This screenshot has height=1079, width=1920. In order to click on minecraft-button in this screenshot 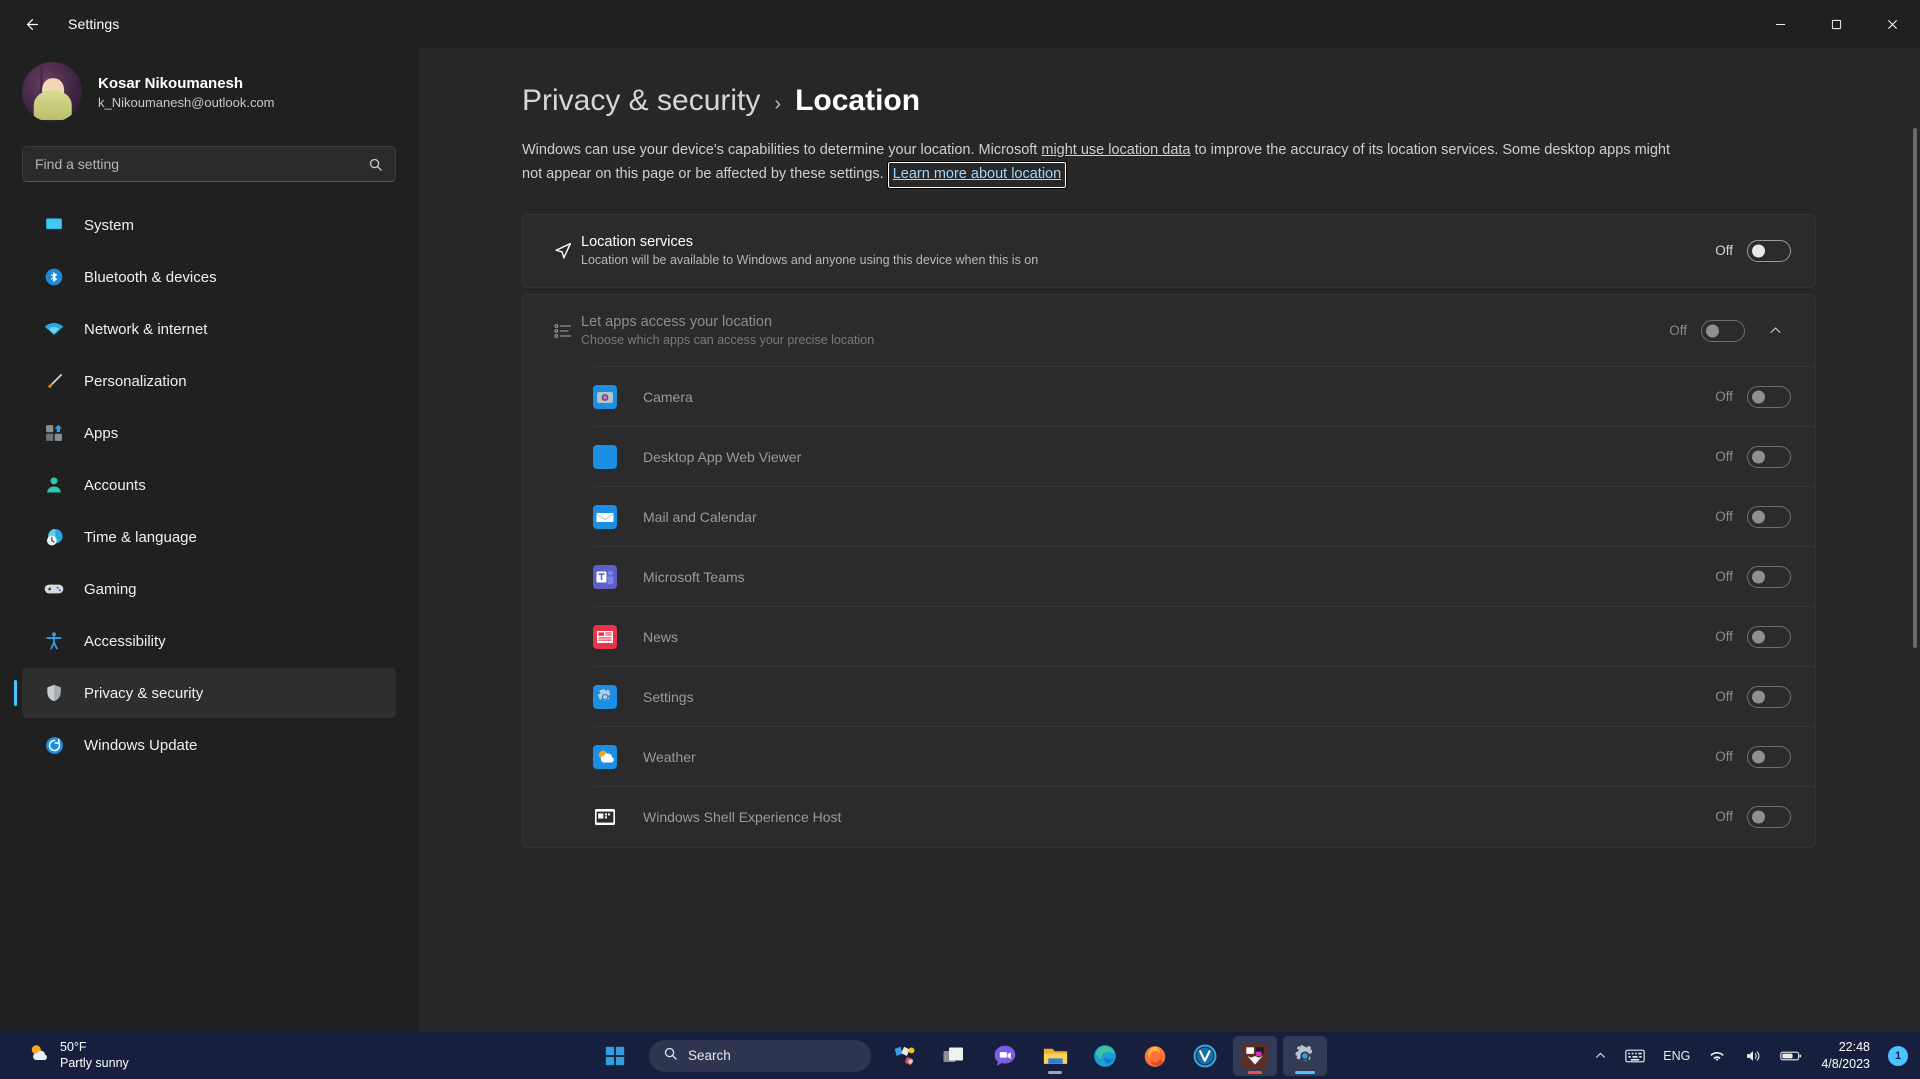, I will do `click(1255, 1055)`.